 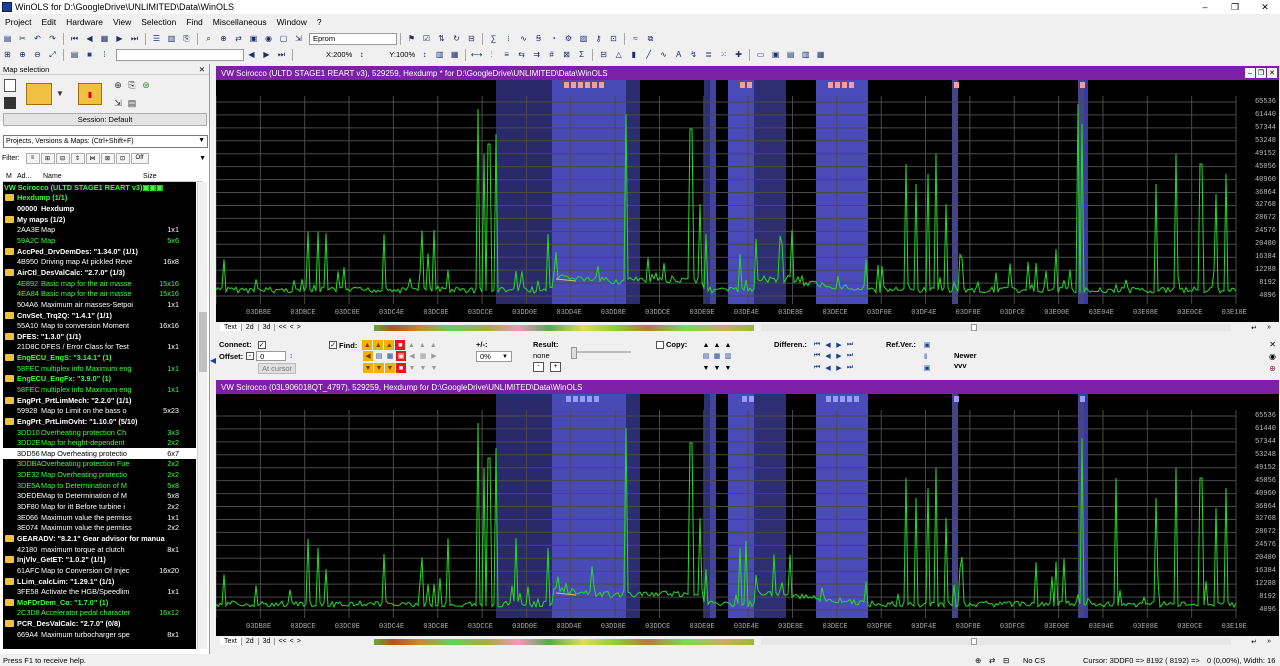 What do you see at coordinates (1272, 73) in the screenshot?
I see `top-close-icon: ✕` at bounding box center [1272, 73].